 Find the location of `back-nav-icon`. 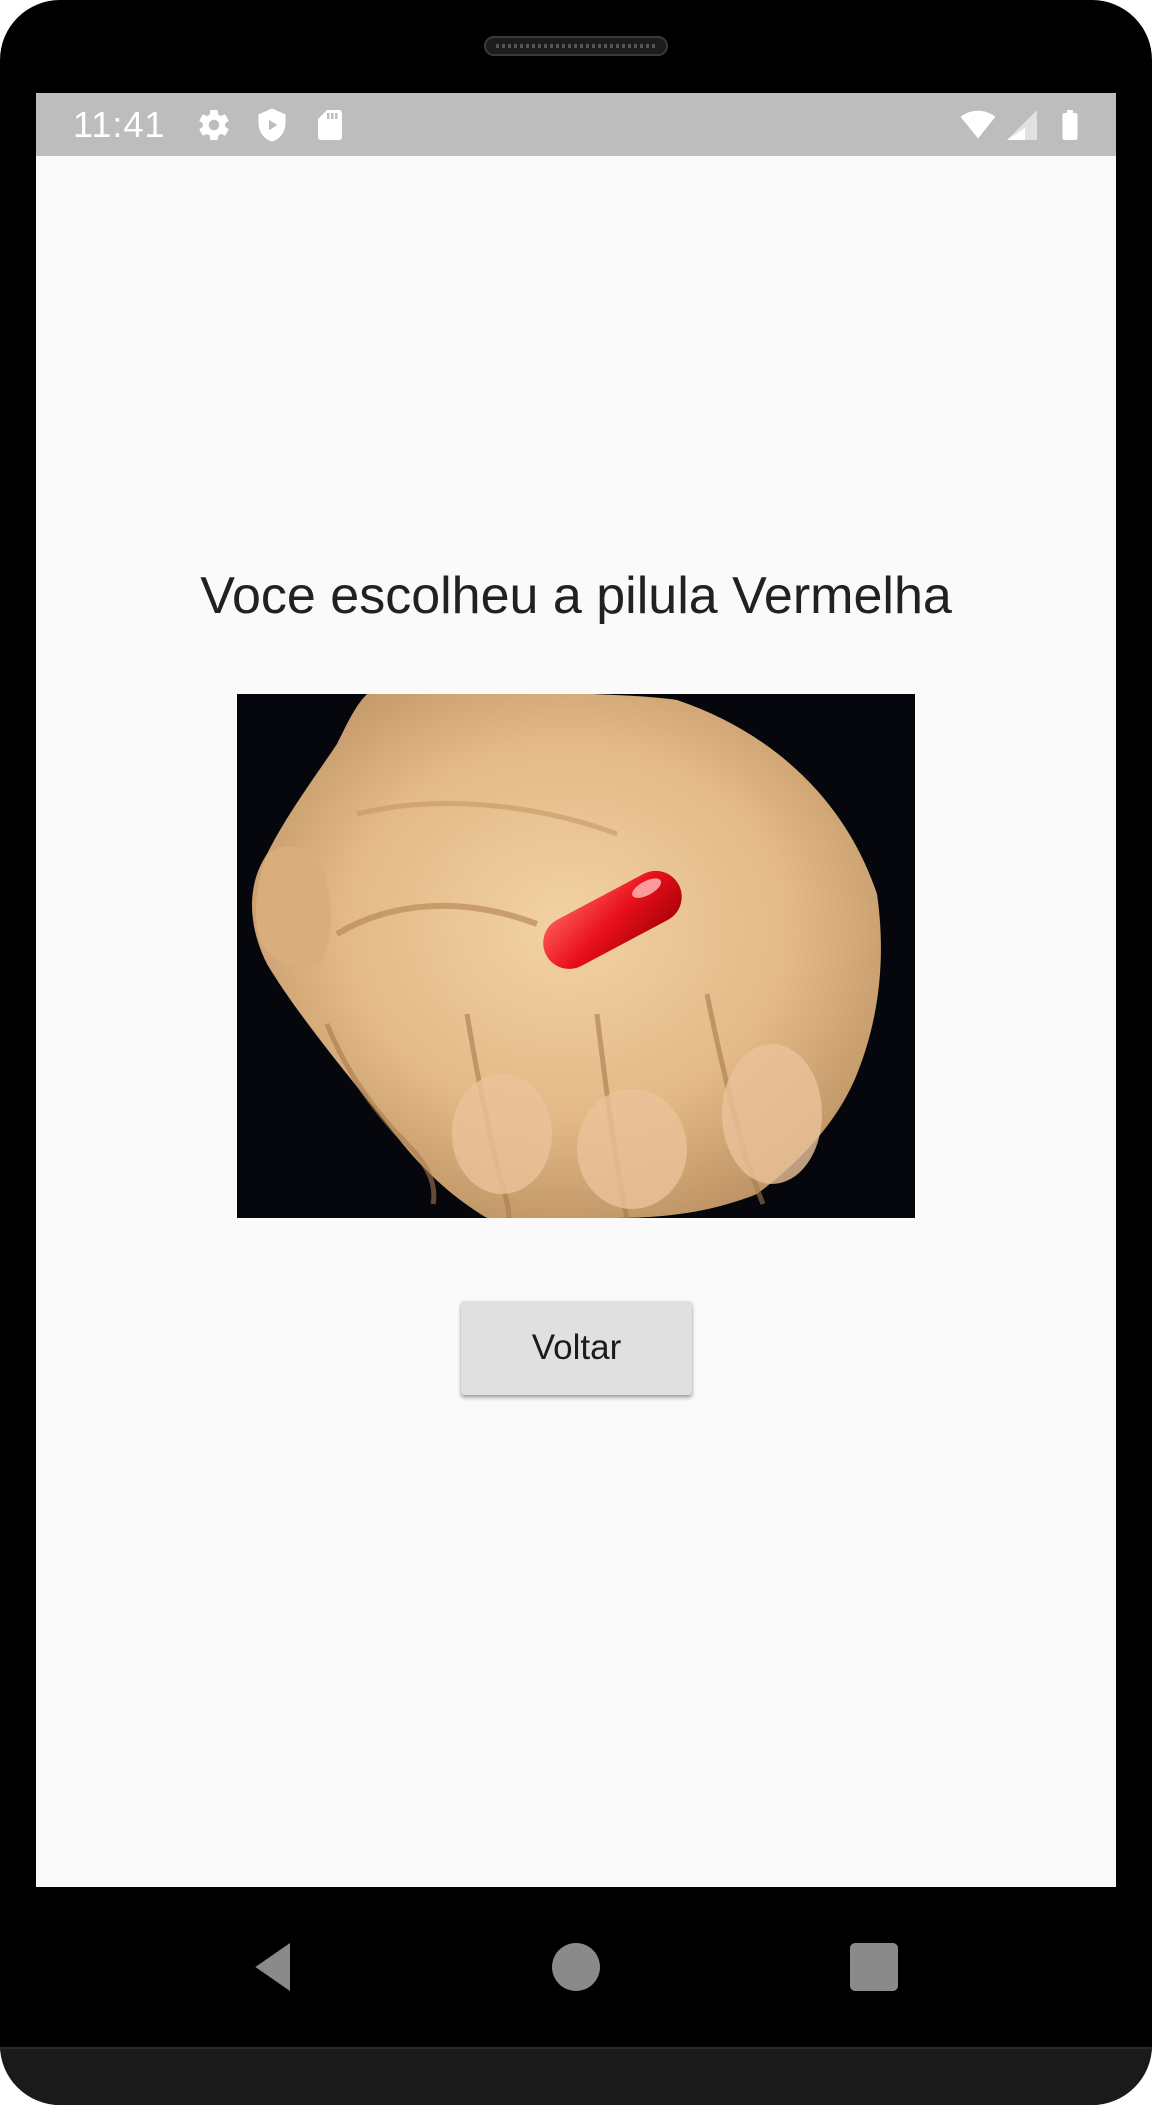

back-nav-icon is located at coordinates (274, 1967).